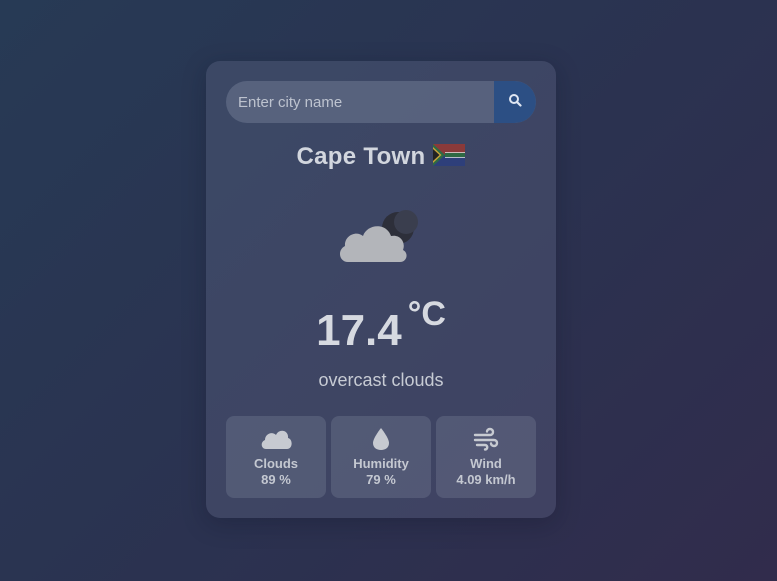 This screenshot has height=581, width=777. What do you see at coordinates (486, 479) in the screenshot?
I see `stat-value: 4.09 km/h` at bounding box center [486, 479].